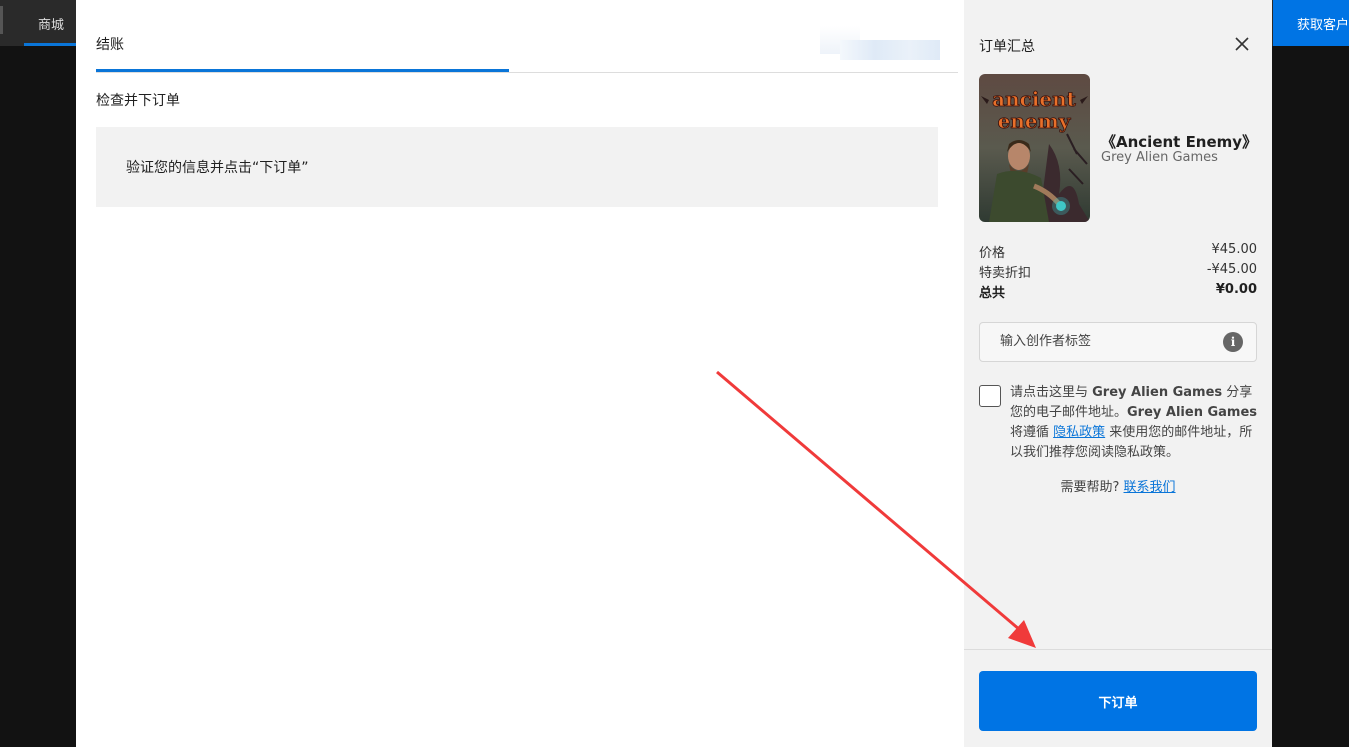 This screenshot has width=1349, height=747. Describe the element at coordinates (1234, 249) in the screenshot. I see `price-value: ¥45.00` at that location.